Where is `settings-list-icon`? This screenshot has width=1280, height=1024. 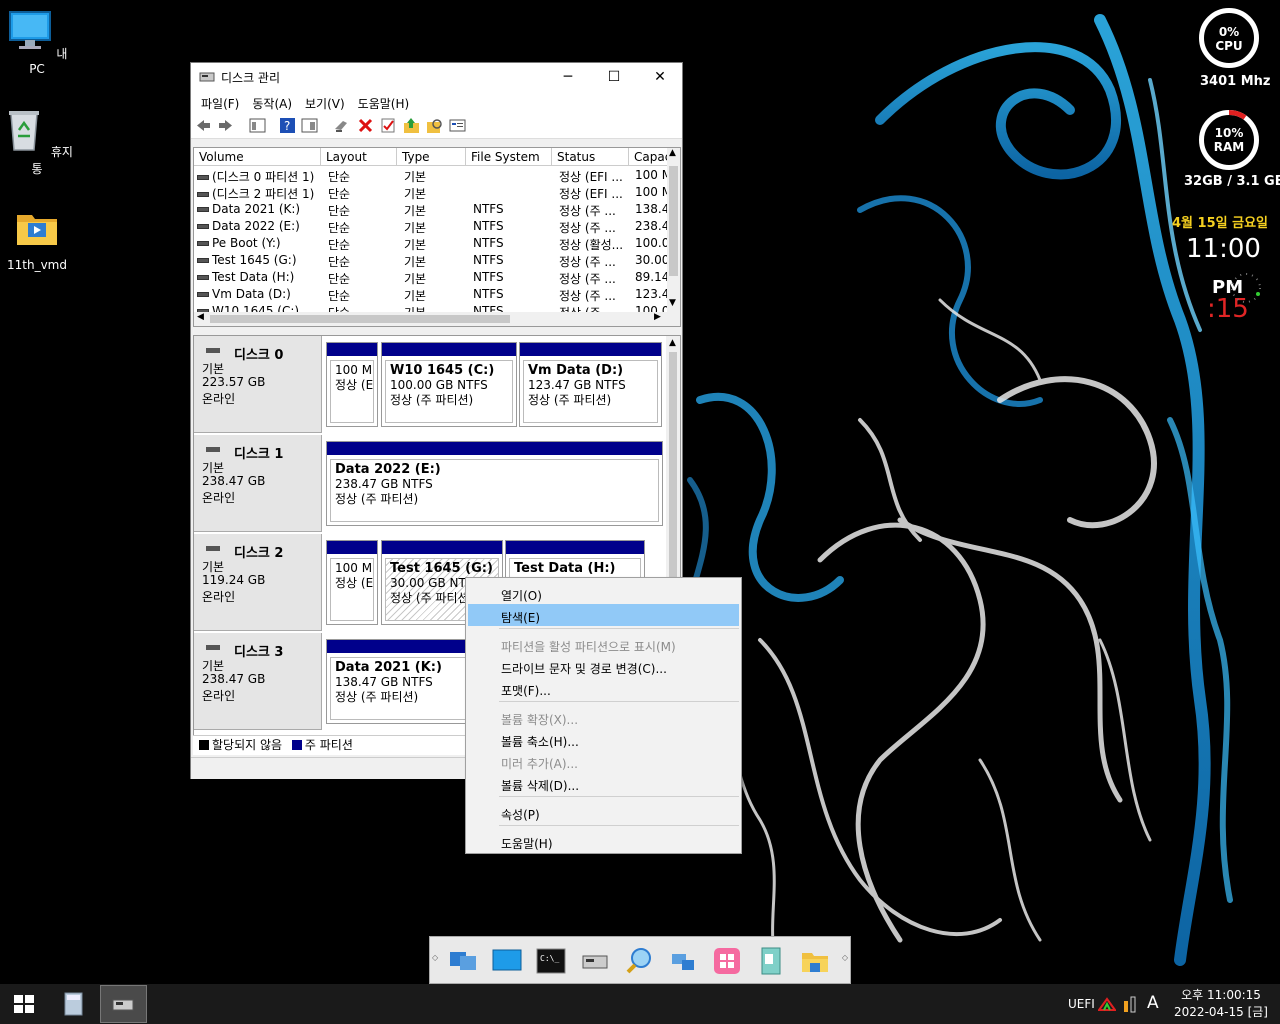
settings-list-icon is located at coordinates (457, 125).